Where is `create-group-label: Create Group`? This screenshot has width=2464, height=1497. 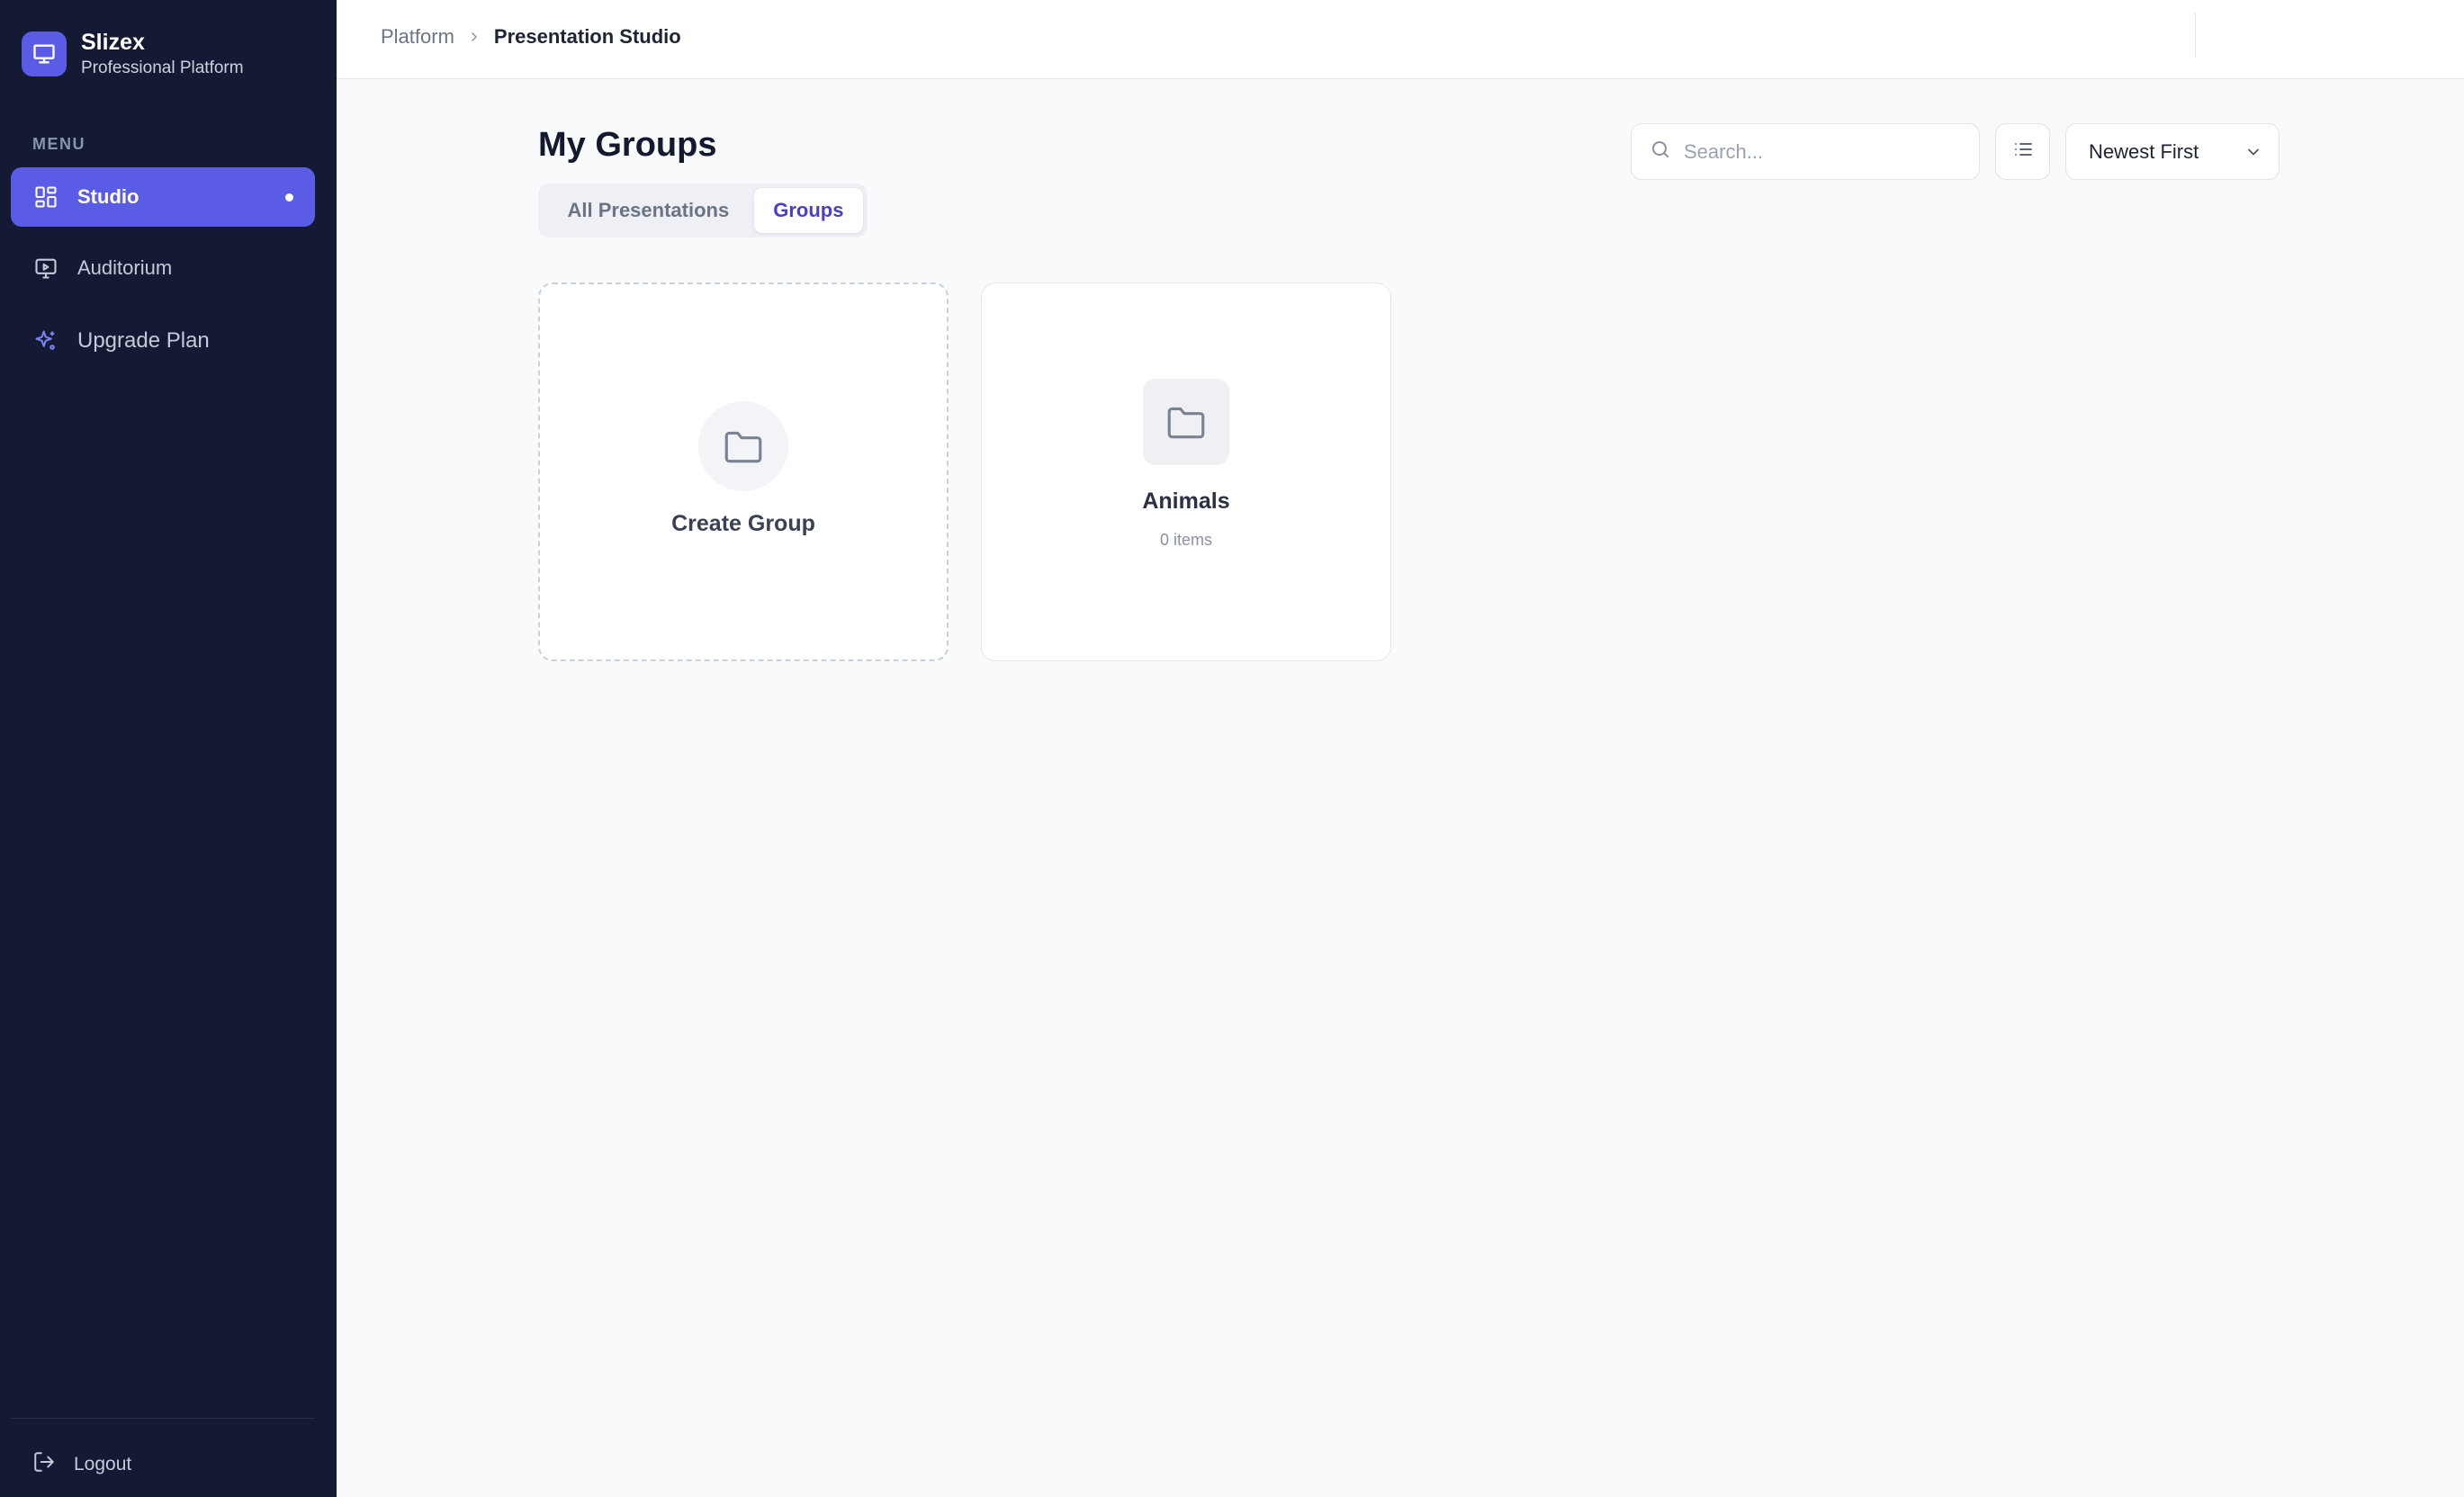 create-group-label: Create Group is located at coordinates (743, 524).